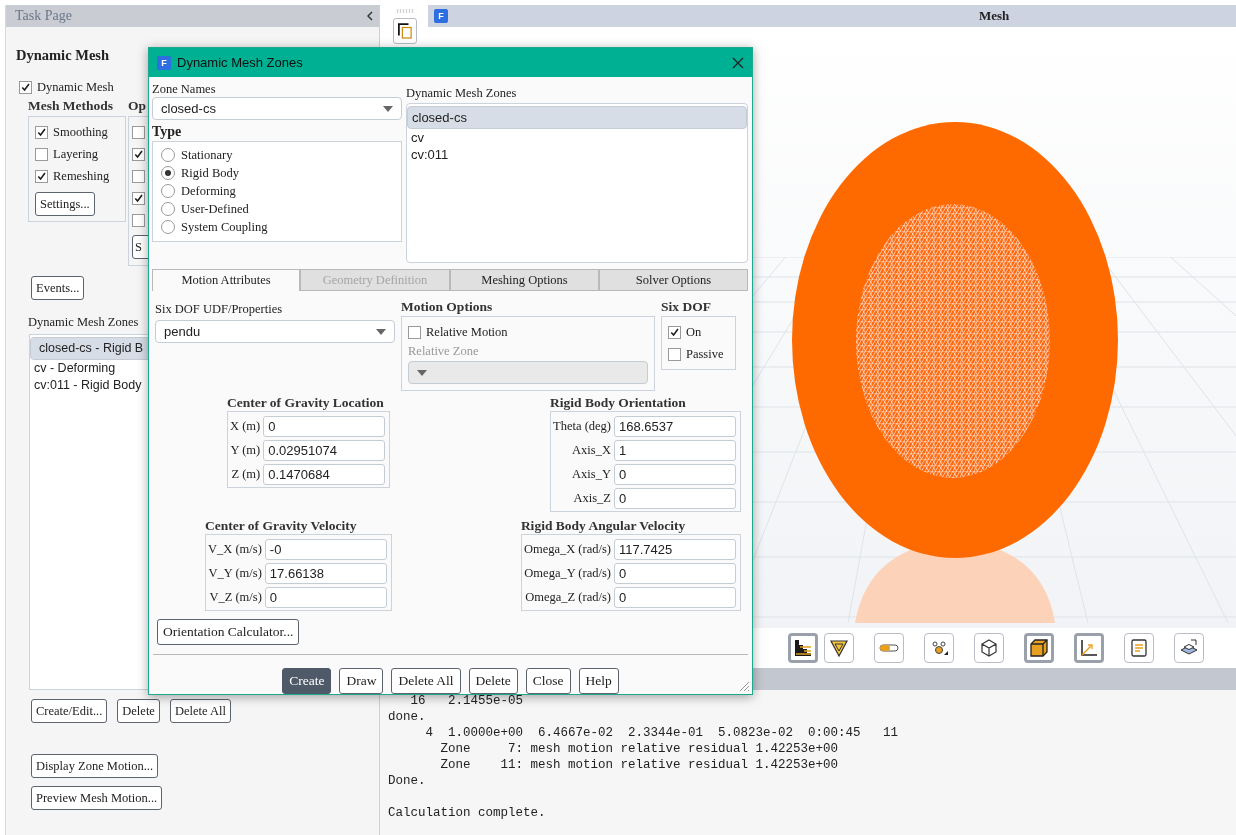 This screenshot has width=1236, height=835. I want to click on action-button: Delete, so click(493, 681).